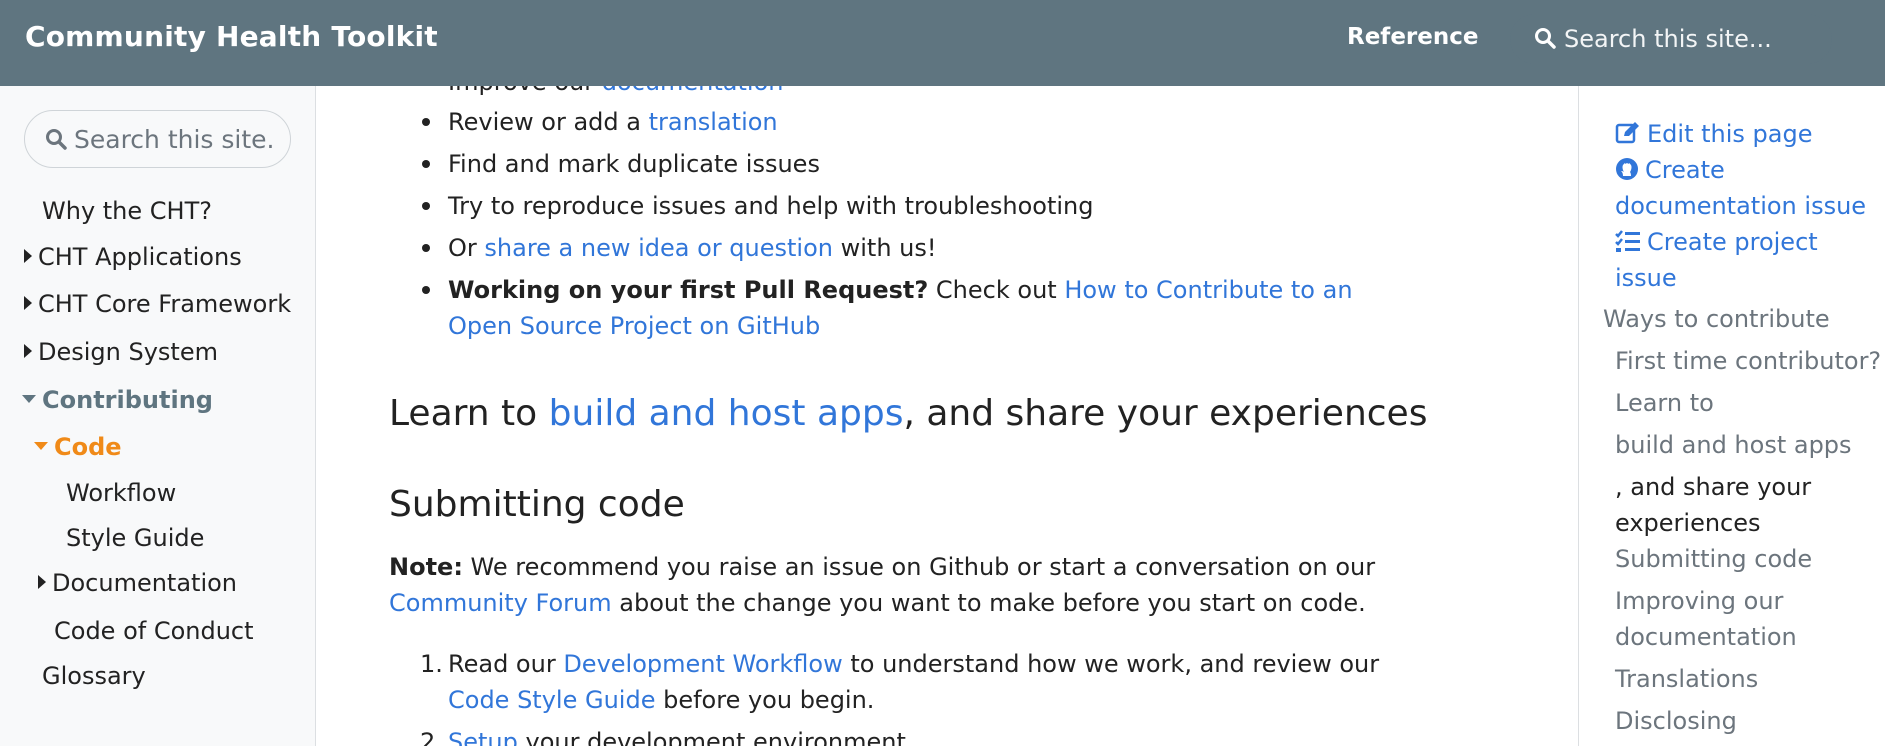 The height and width of the screenshot is (746, 1885). What do you see at coordinates (1713, 134) in the screenshot?
I see `edit-page-link: Edit this page` at bounding box center [1713, 134].